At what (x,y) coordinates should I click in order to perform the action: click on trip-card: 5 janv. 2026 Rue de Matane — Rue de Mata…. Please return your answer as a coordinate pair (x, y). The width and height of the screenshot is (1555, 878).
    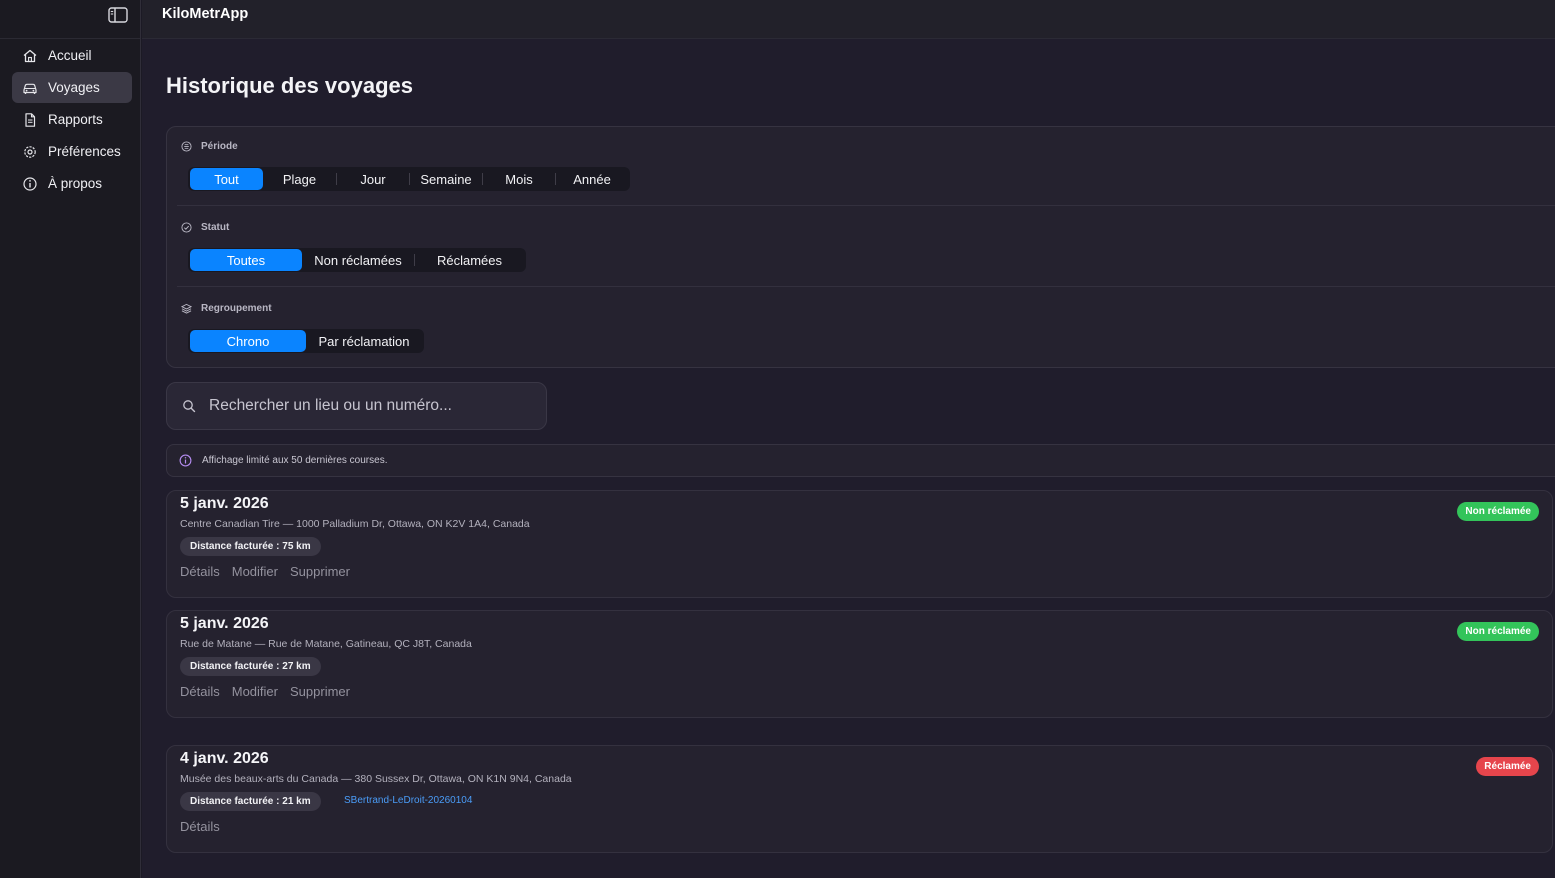
    Looking at the image, I should click on (859, 664).